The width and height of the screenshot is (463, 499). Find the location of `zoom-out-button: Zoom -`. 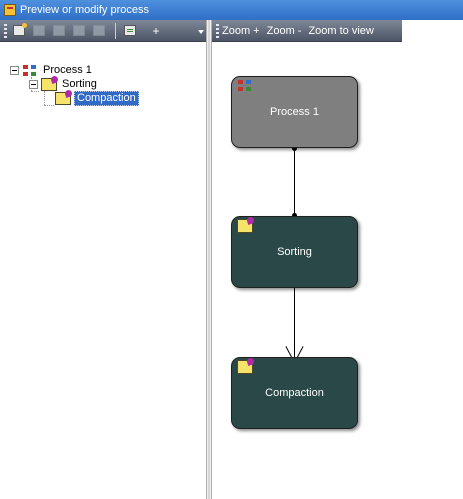

zoom-out-button: Zoom - is located at coordinates (284, 31).